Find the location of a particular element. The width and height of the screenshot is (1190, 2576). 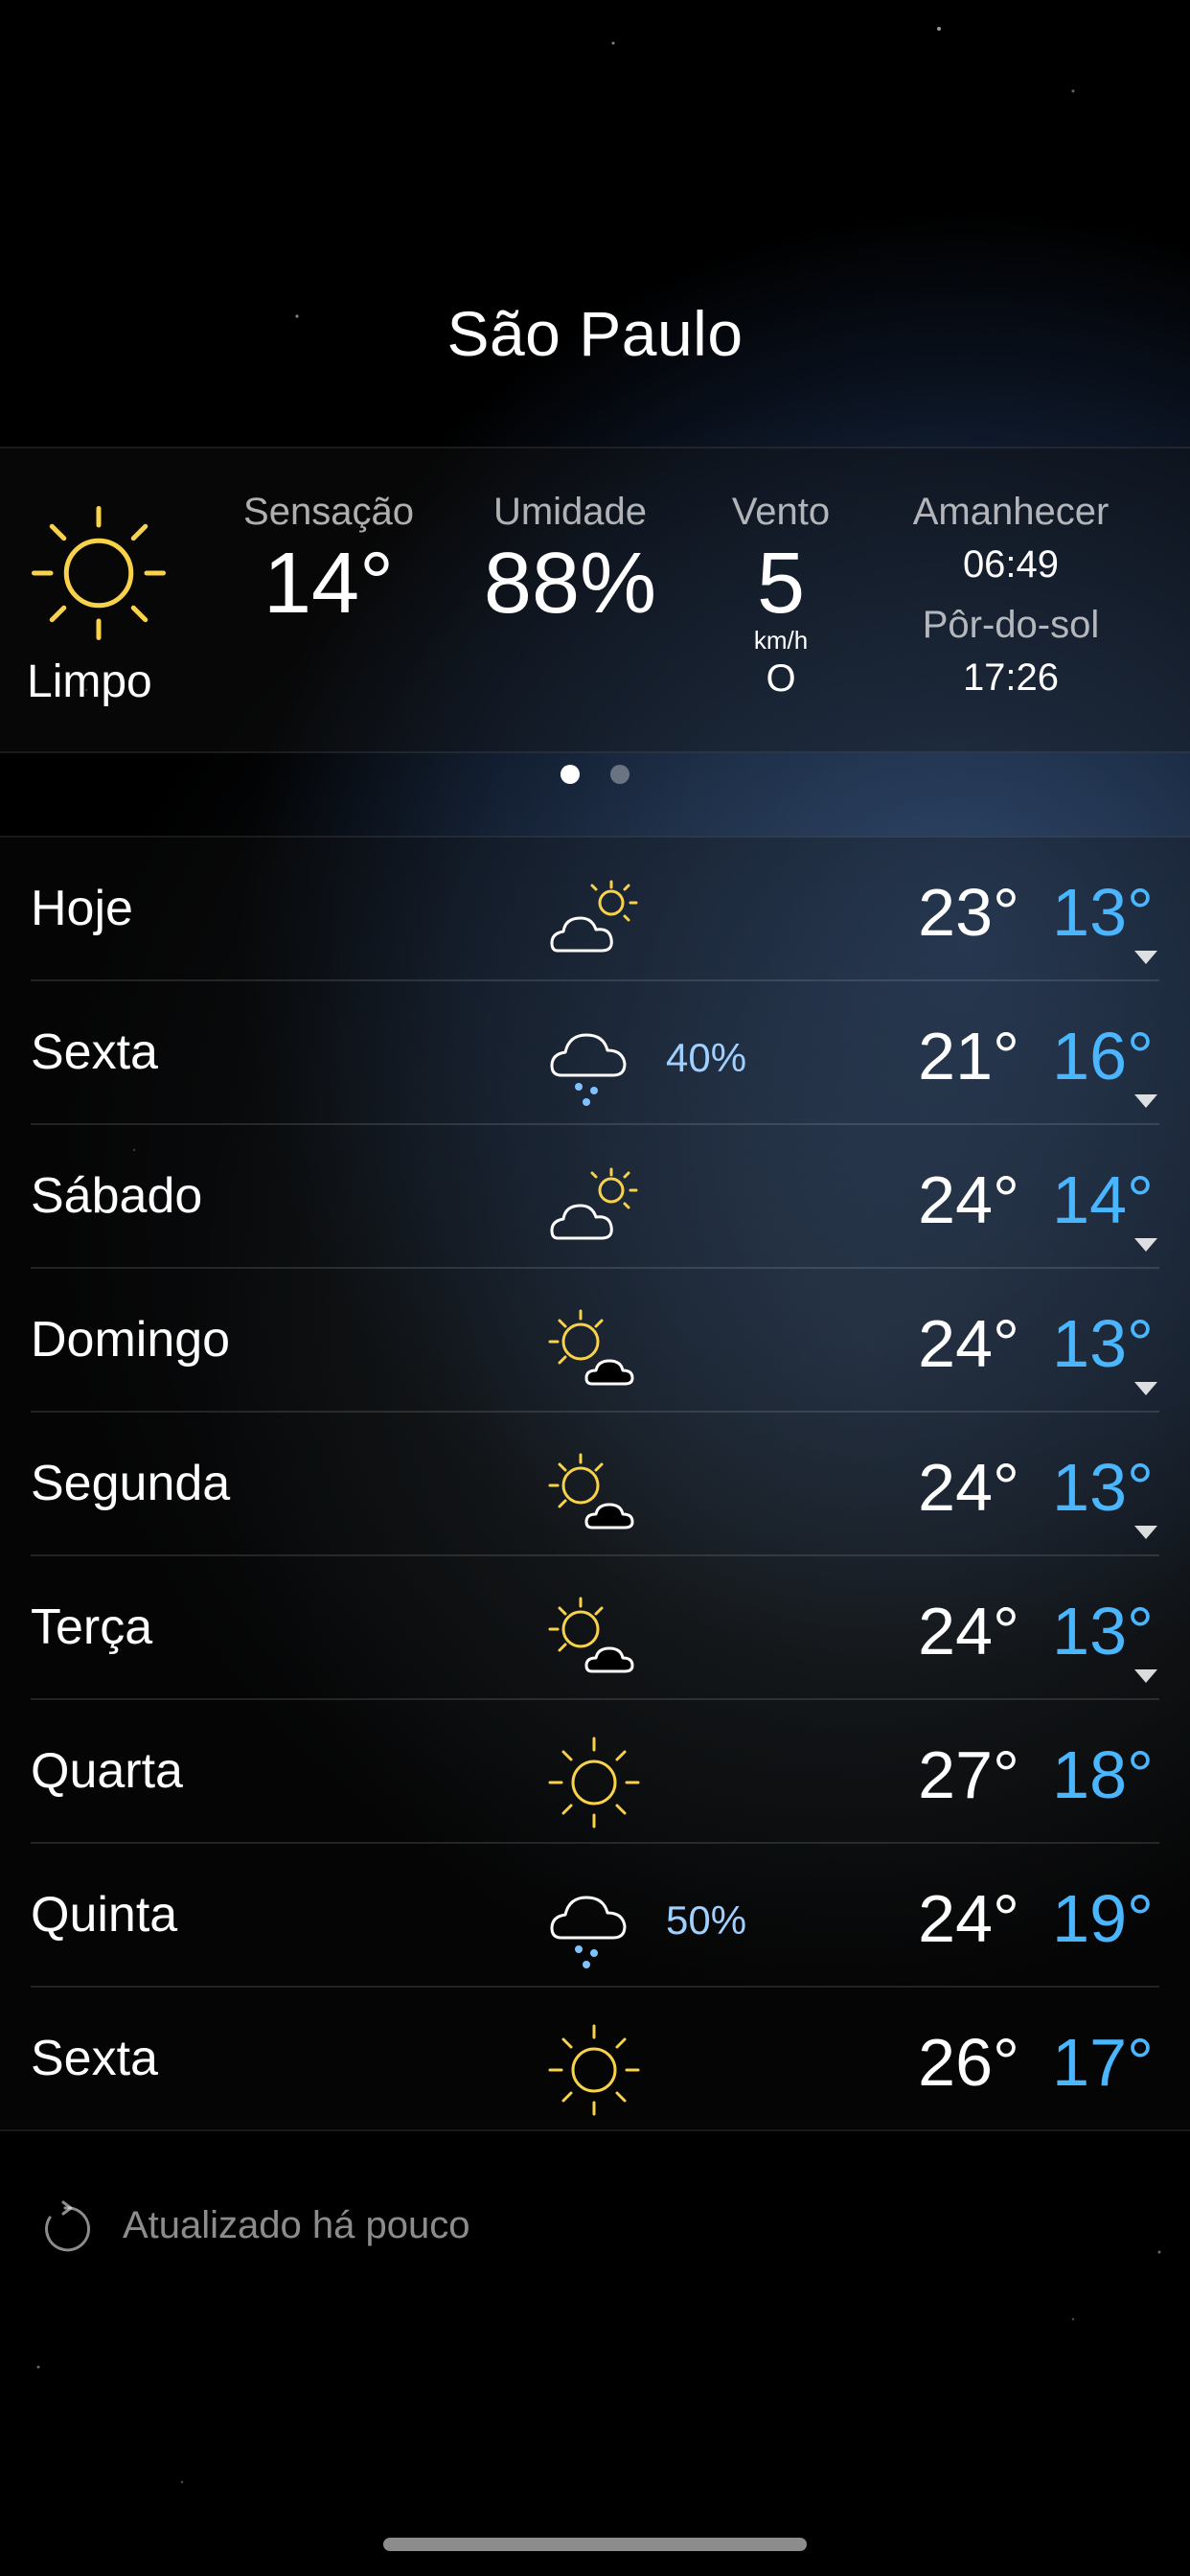

humidity-label: Umidade is located at coordinates (570, 512).